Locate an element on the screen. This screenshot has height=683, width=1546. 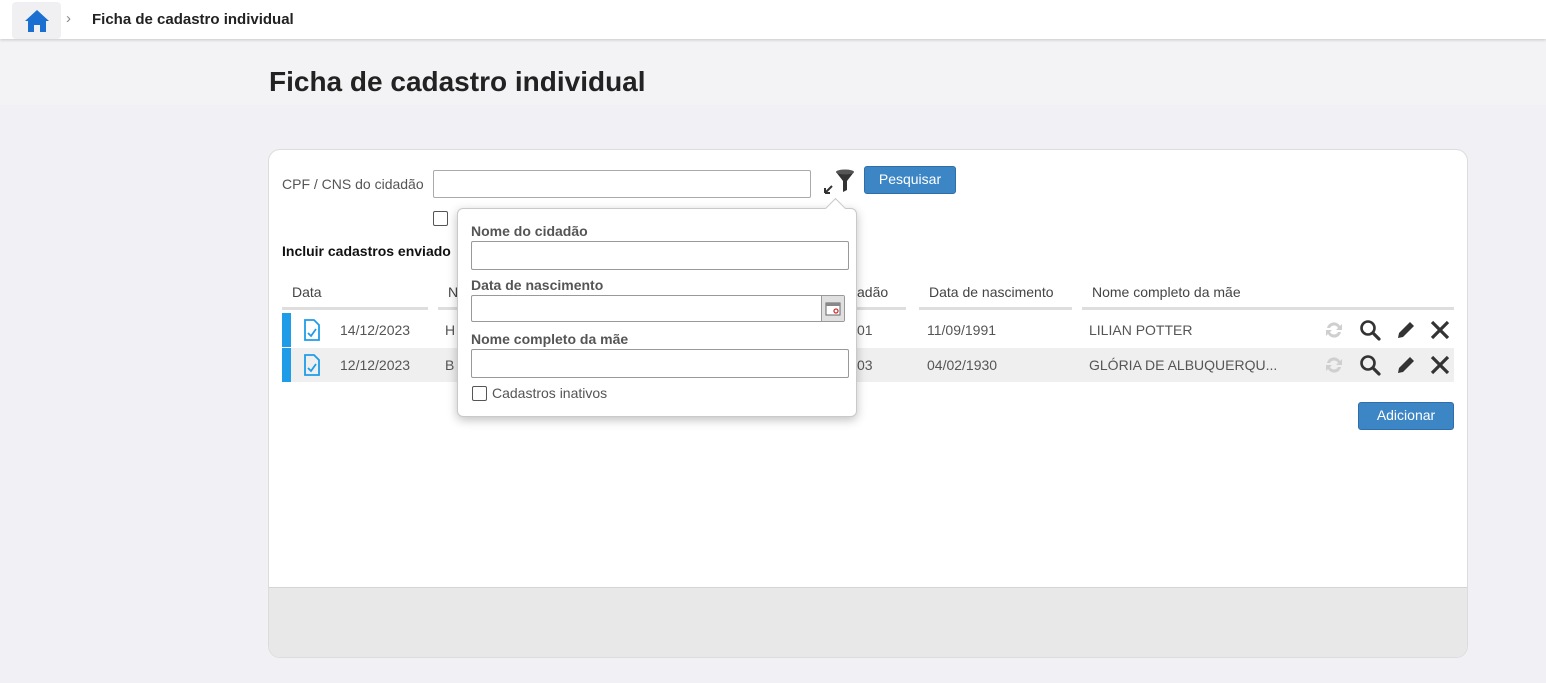
mother-name-input is located at coordinates (660, 363).